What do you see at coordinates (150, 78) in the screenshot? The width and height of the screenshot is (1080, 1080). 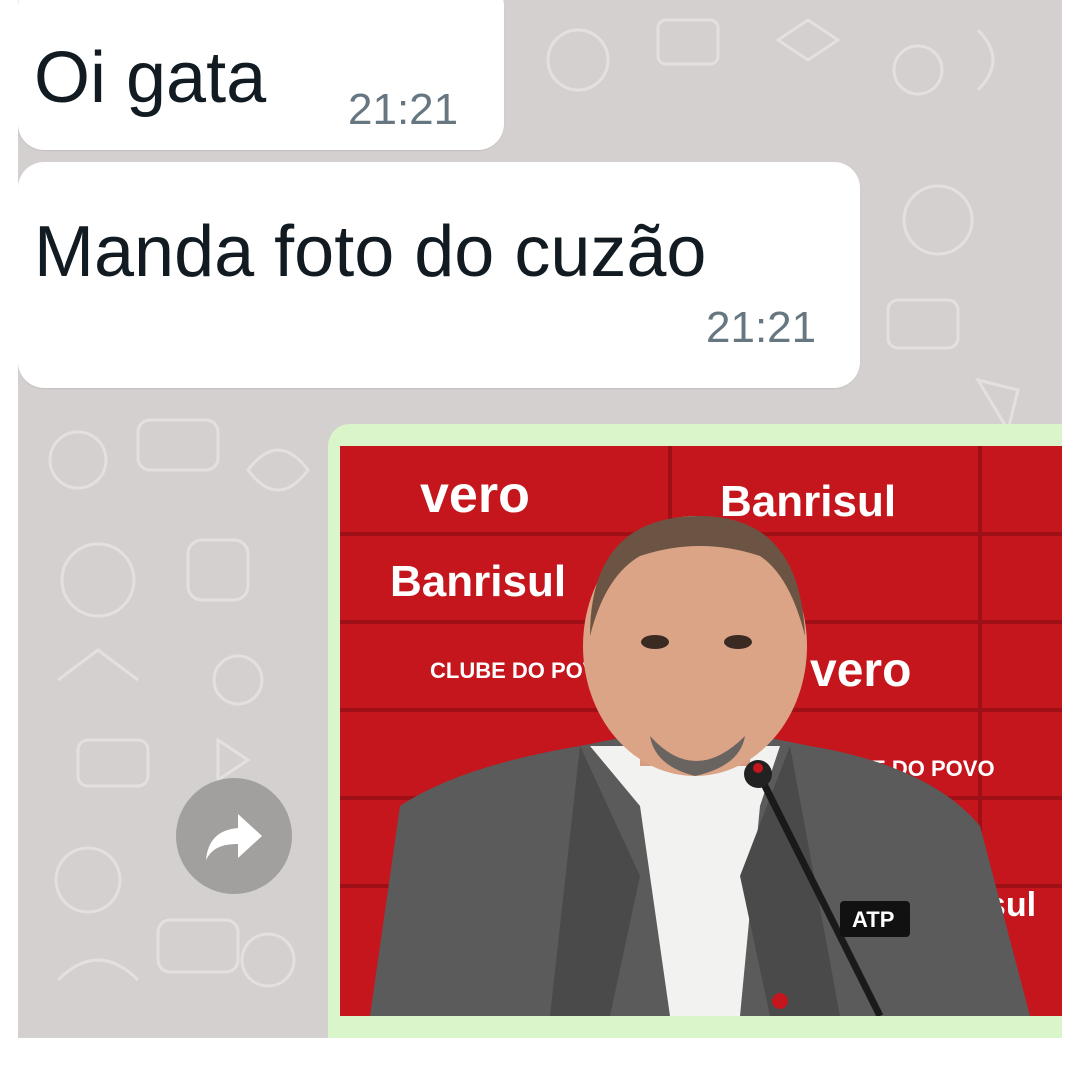 I see `message-text: Oi gata` at bounding box center [150, 78].